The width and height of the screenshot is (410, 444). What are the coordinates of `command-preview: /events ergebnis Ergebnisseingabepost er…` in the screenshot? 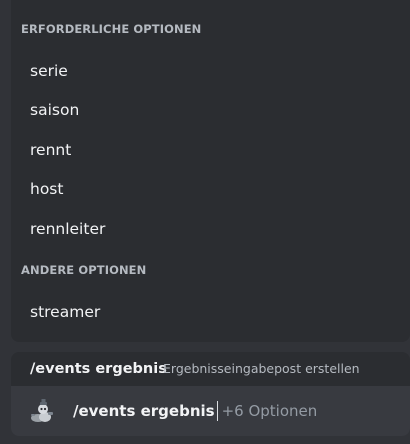 It's located at (210, 369).